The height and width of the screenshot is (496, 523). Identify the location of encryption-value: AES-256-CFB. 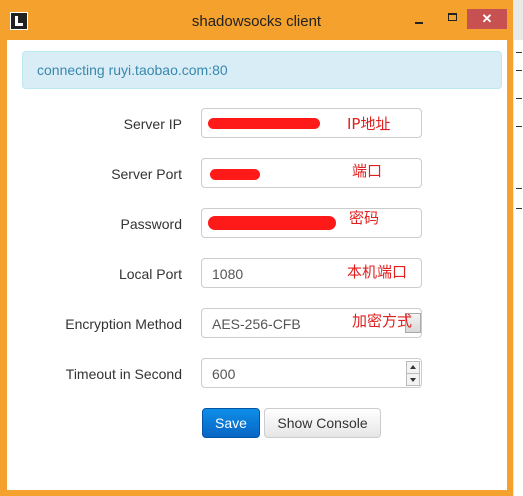
(256, 324).